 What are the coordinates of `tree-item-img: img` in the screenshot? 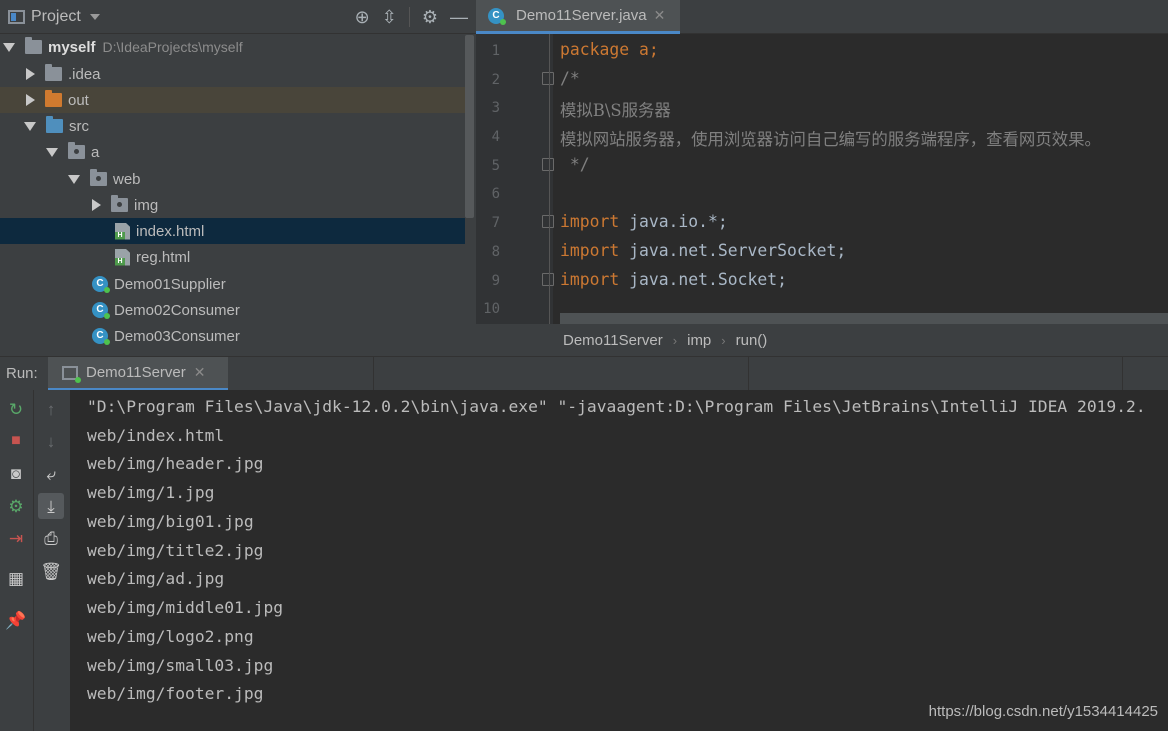 It's located at (232, 205).